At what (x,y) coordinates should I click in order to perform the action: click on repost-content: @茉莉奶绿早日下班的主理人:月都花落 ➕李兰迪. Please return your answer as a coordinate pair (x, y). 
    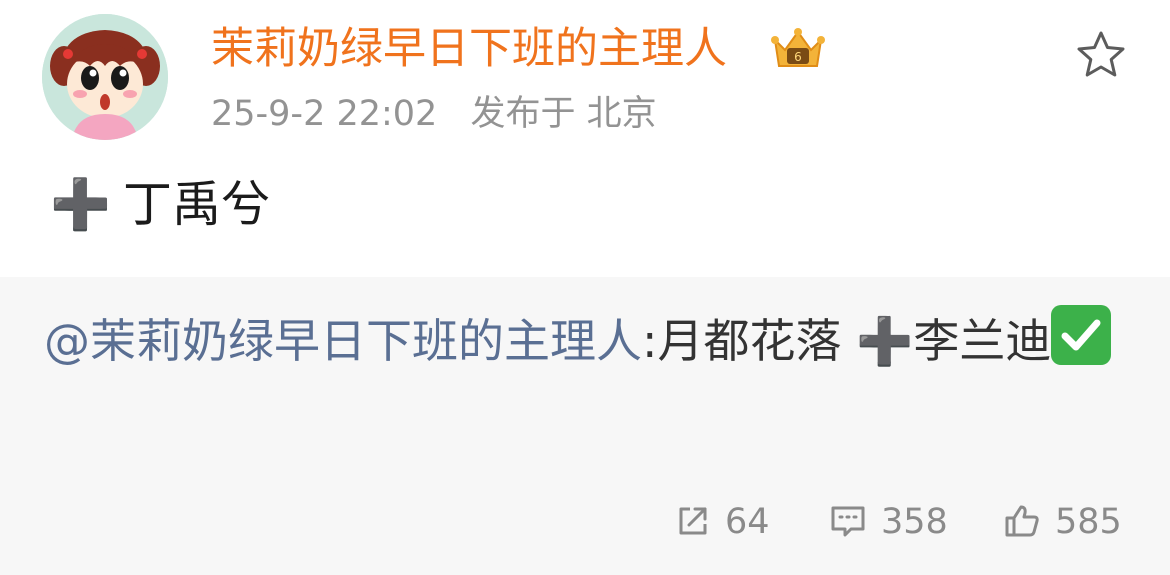
    Looking at the image, I should click on (589, 340).